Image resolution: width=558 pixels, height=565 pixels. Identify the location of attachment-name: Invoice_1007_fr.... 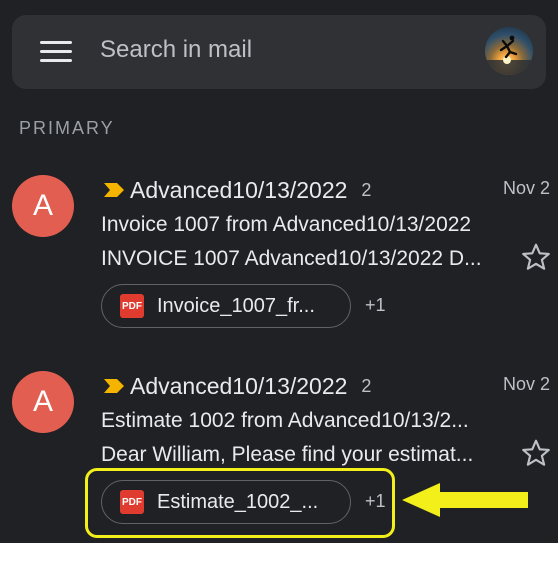
(236, 305).